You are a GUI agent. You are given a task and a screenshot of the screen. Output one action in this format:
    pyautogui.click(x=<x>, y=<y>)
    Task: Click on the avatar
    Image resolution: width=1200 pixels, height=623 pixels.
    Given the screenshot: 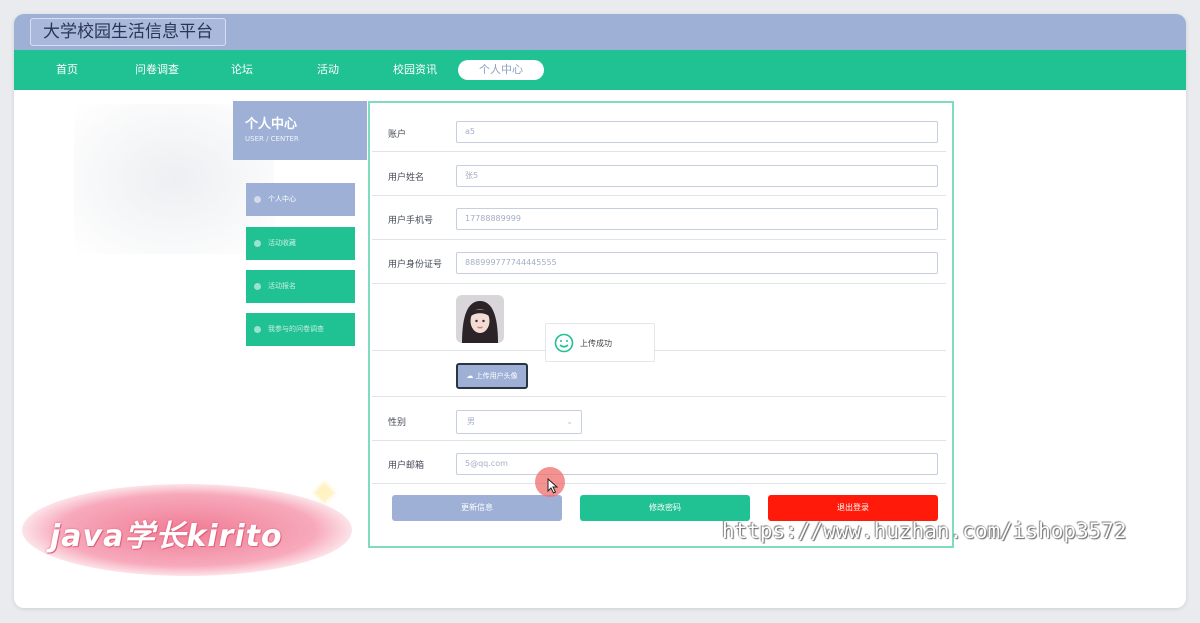 What is the action you would take?
    pyautogui.click(x=480, y=319)
    